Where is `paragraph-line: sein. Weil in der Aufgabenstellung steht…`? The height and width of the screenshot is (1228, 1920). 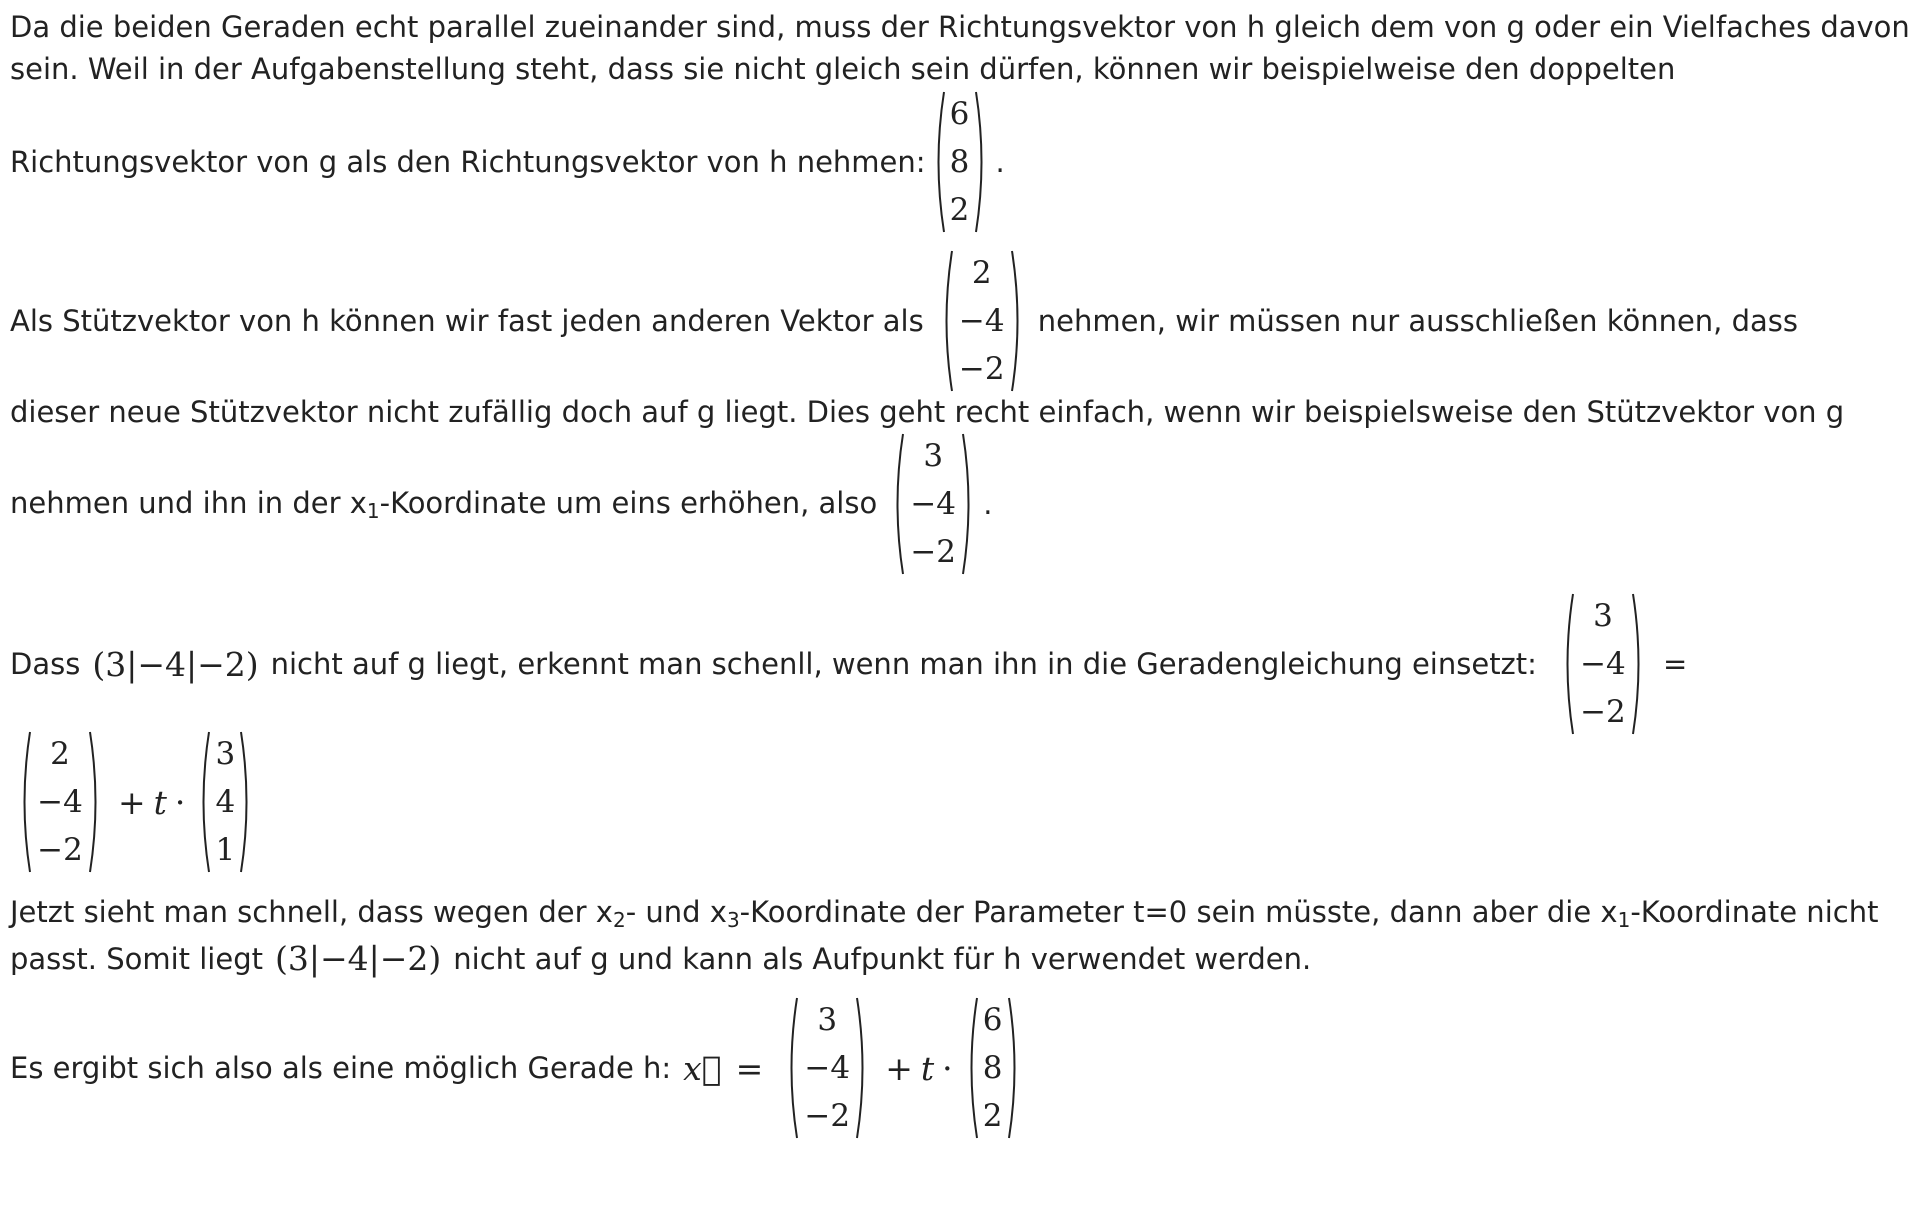 paragraph-line: sein. Weil in der Aufgabenstellung steht… is located at coordinates (843, 69).